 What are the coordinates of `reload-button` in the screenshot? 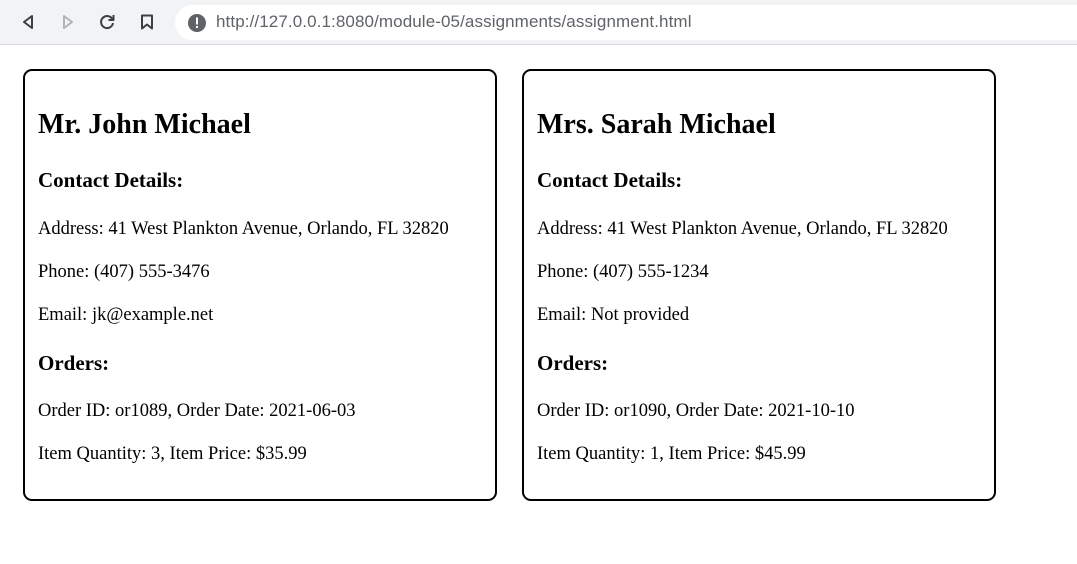 It's located at (107, 22).